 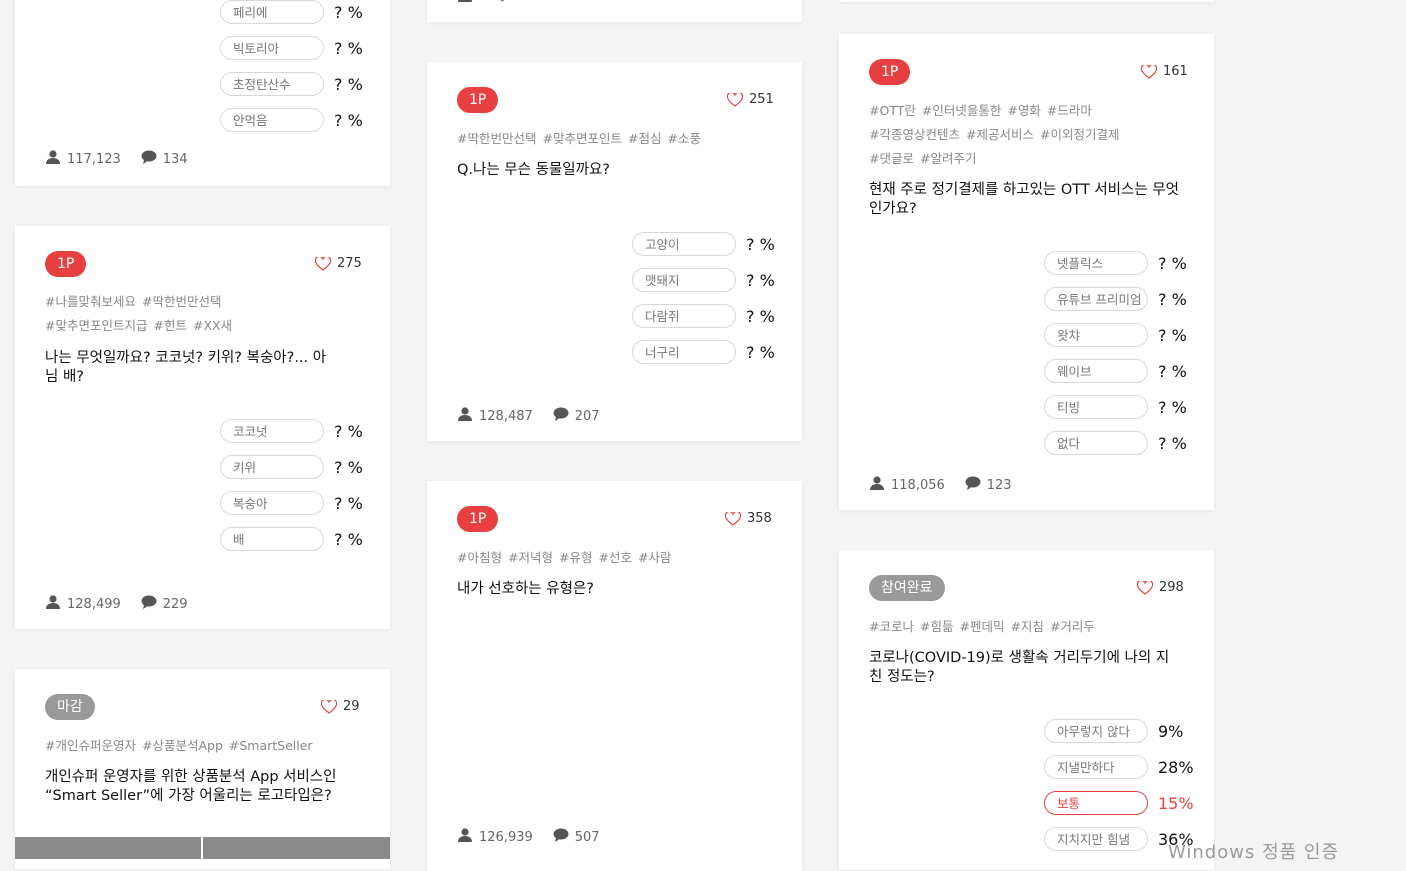 I want to click on poll-option: 키위 ? %, so click(x=291, y=467).